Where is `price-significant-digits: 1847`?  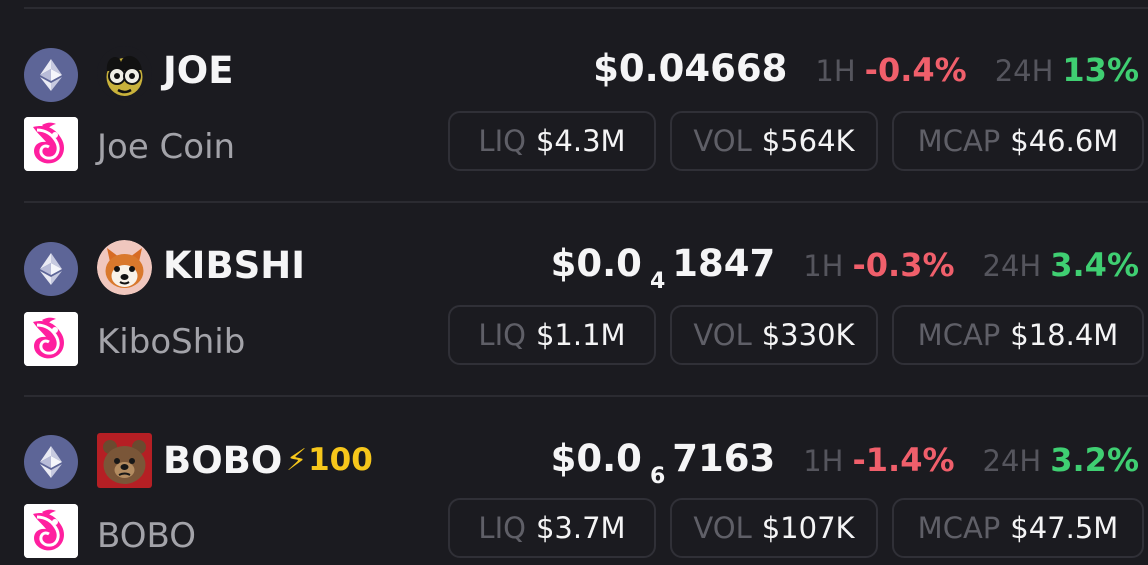 price-significant-digits: 1847 is located at coordinates (724, 263).